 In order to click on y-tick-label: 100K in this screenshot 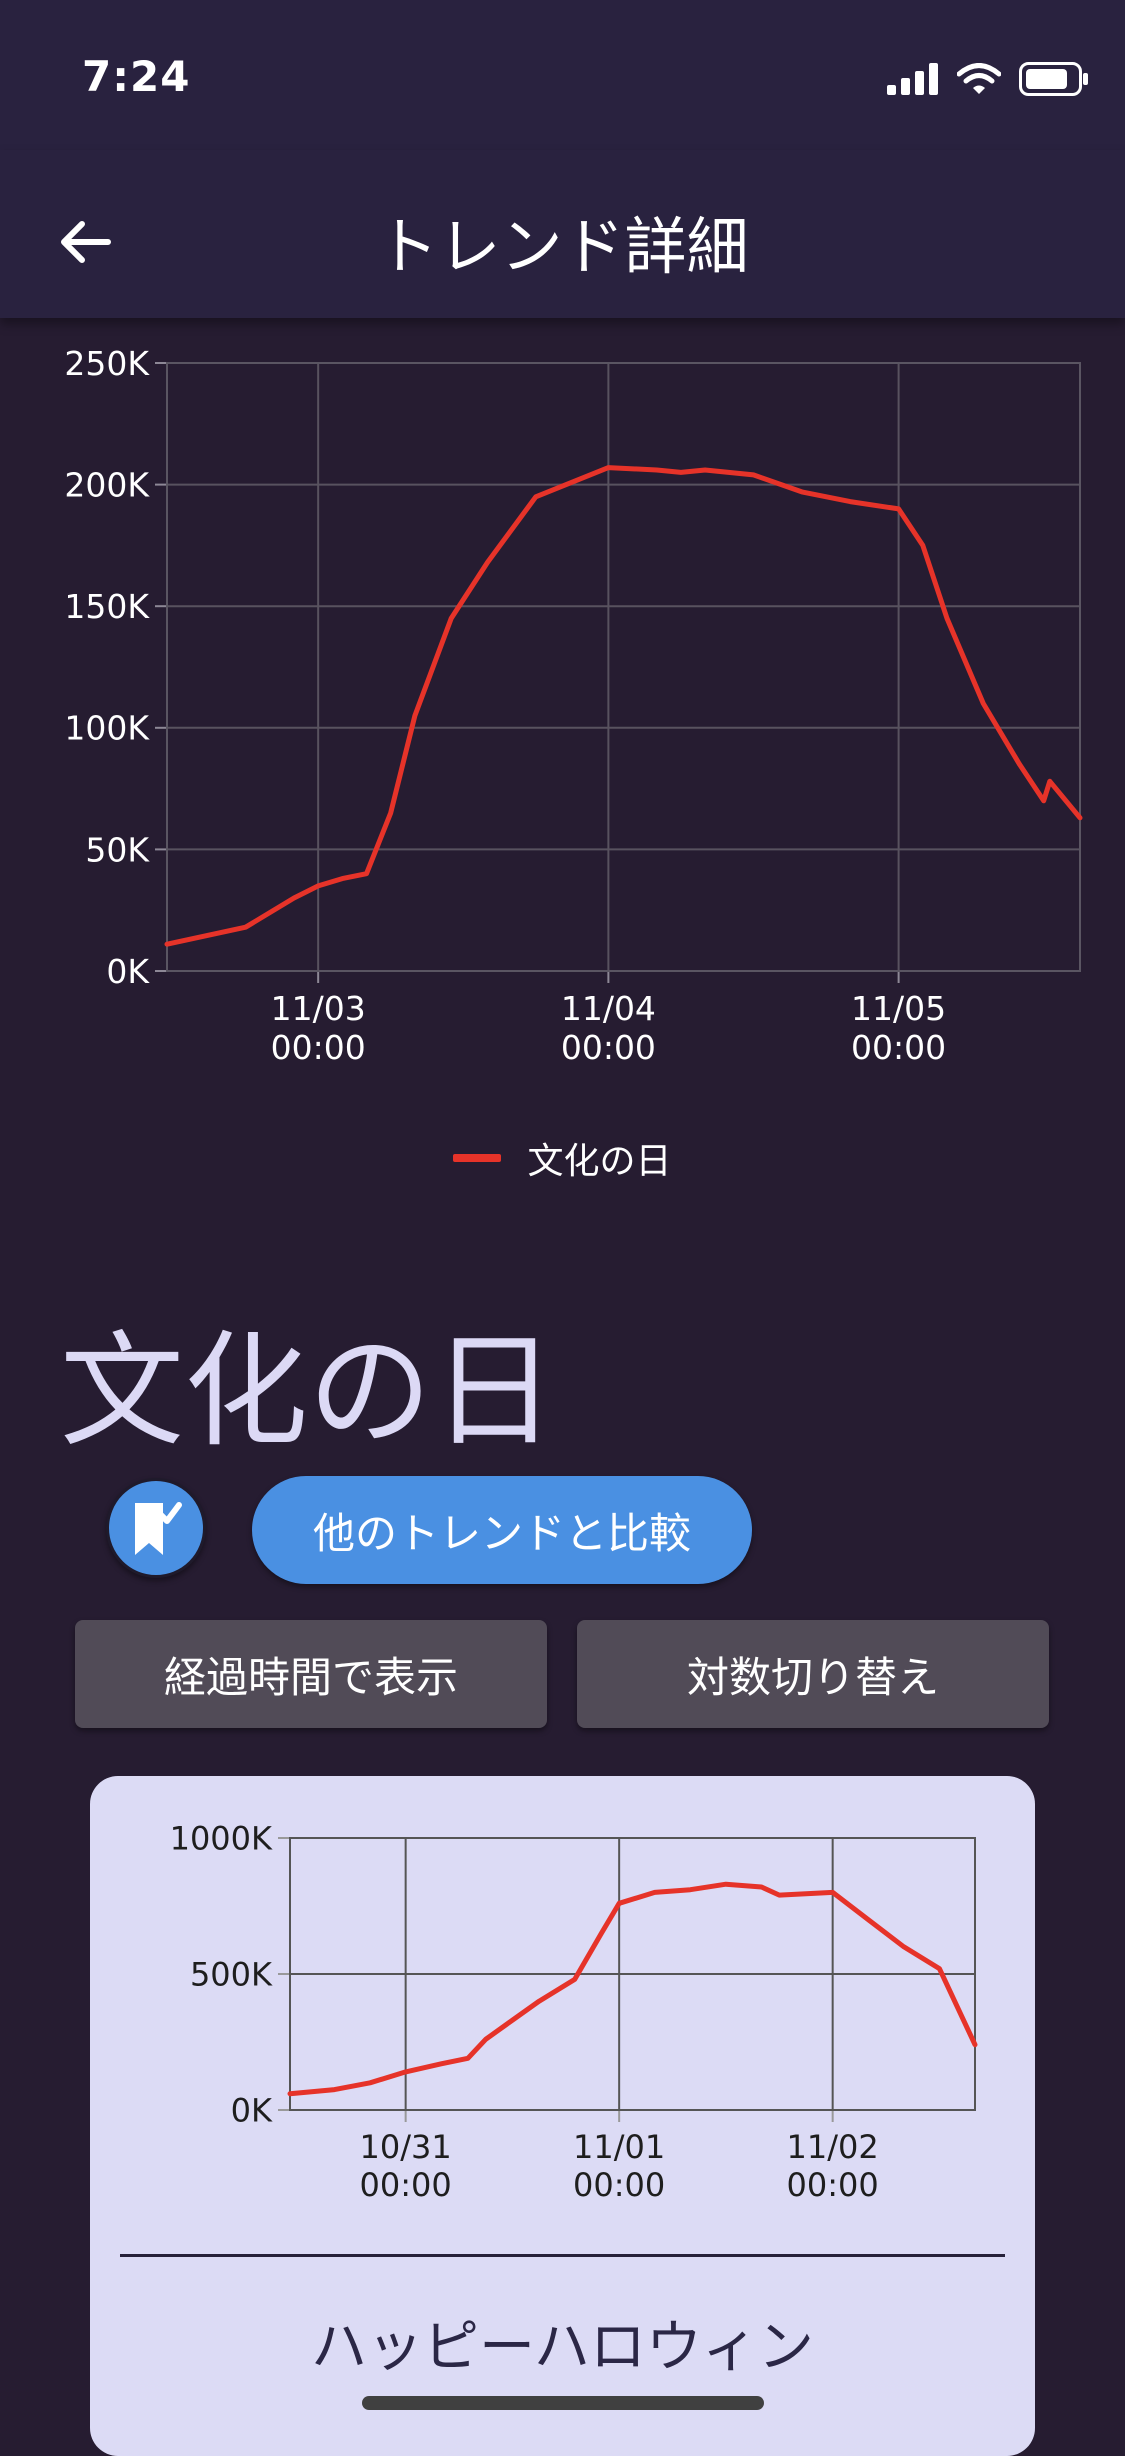, I will do `click(107, 728)`.